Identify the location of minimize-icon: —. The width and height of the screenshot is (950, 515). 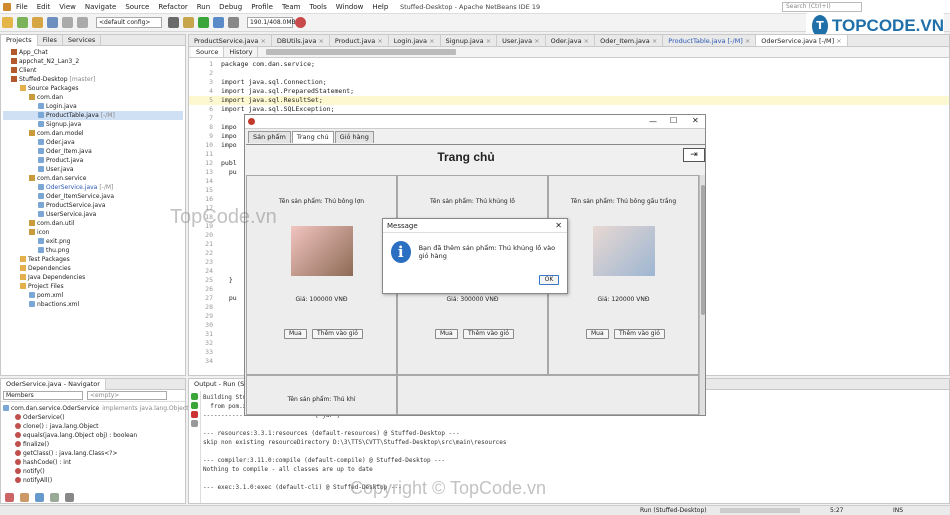
(653, 121).